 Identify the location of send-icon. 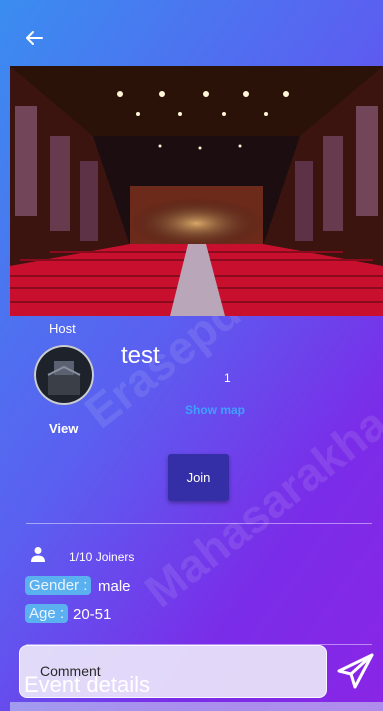
(355, 671).